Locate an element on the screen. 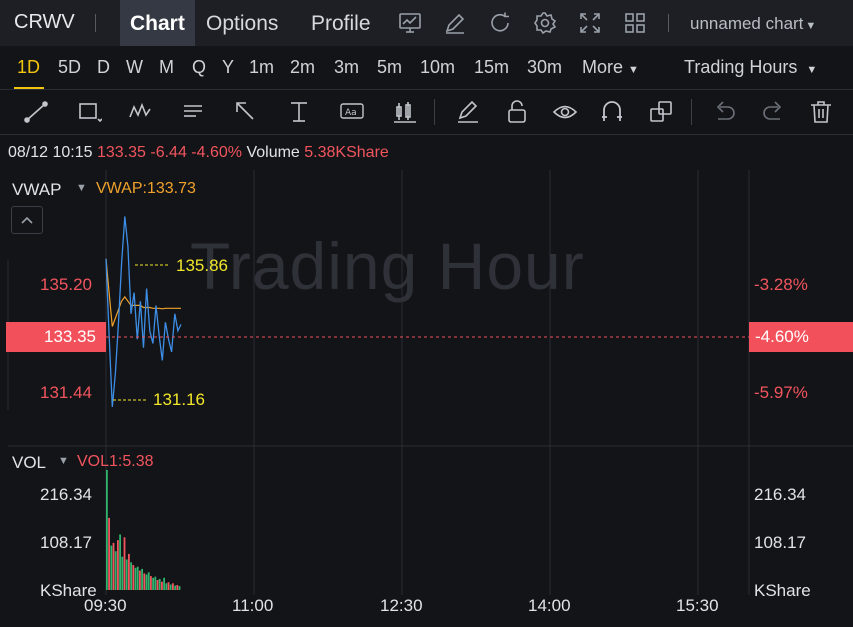 The height and width of the screenshot is (627, 853). watermark: Trading Hour is located at coordinates (387, 266).